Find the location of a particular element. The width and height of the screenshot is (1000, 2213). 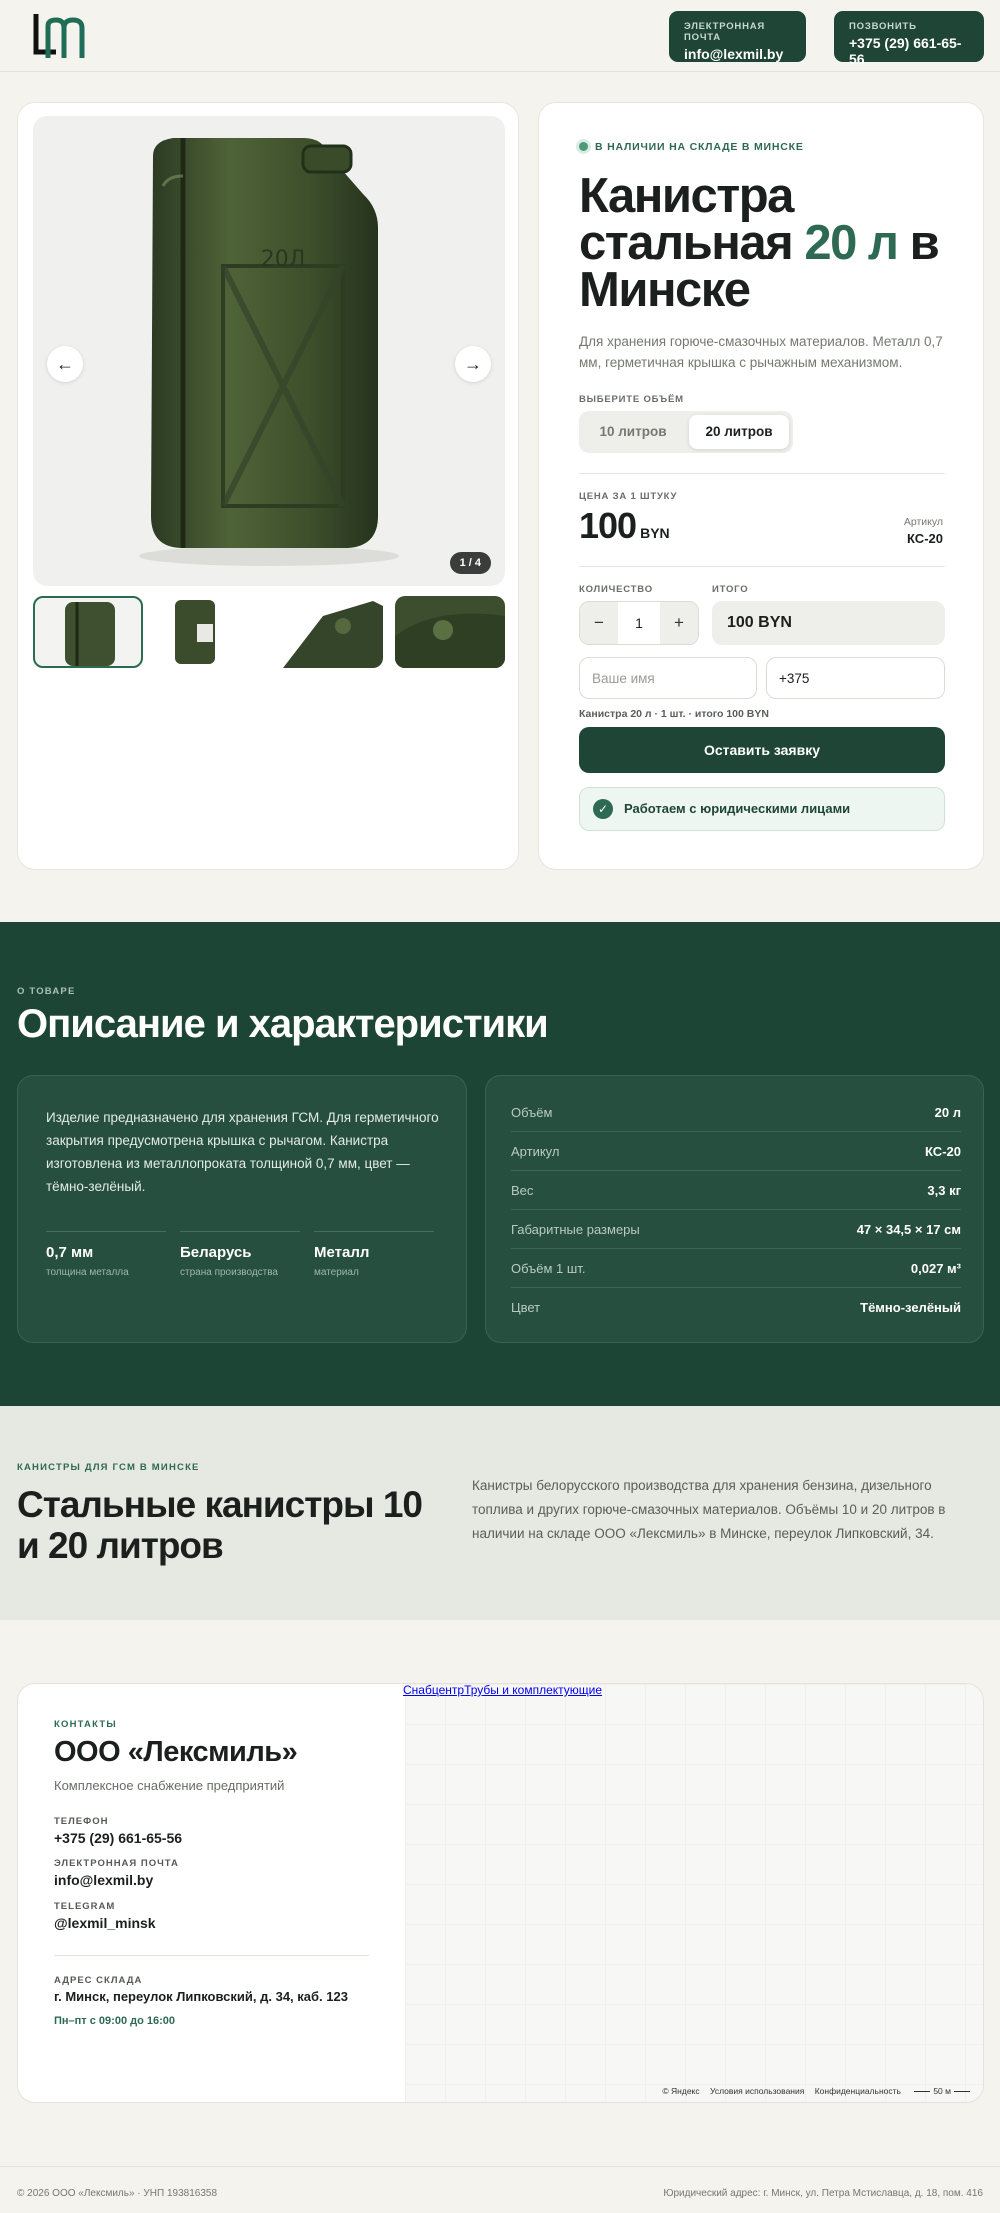

stock-status-text: В наличии на складе в Минске is located at coordinates (699, 147).